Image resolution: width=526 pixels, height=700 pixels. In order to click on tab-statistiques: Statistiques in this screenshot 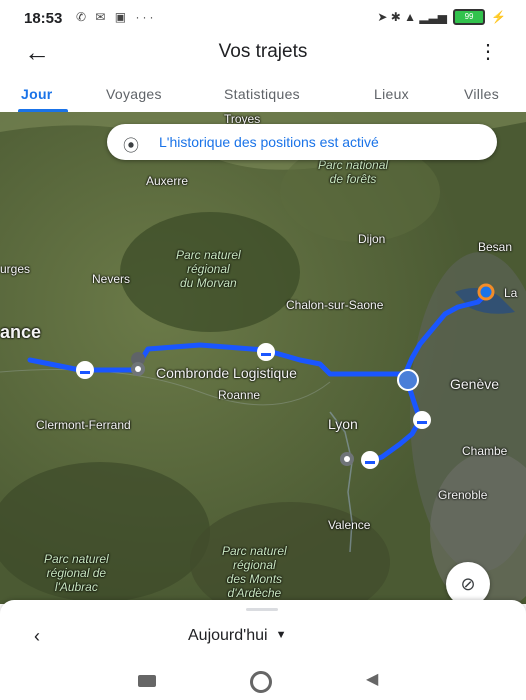, I will do `click(262, 94)`.